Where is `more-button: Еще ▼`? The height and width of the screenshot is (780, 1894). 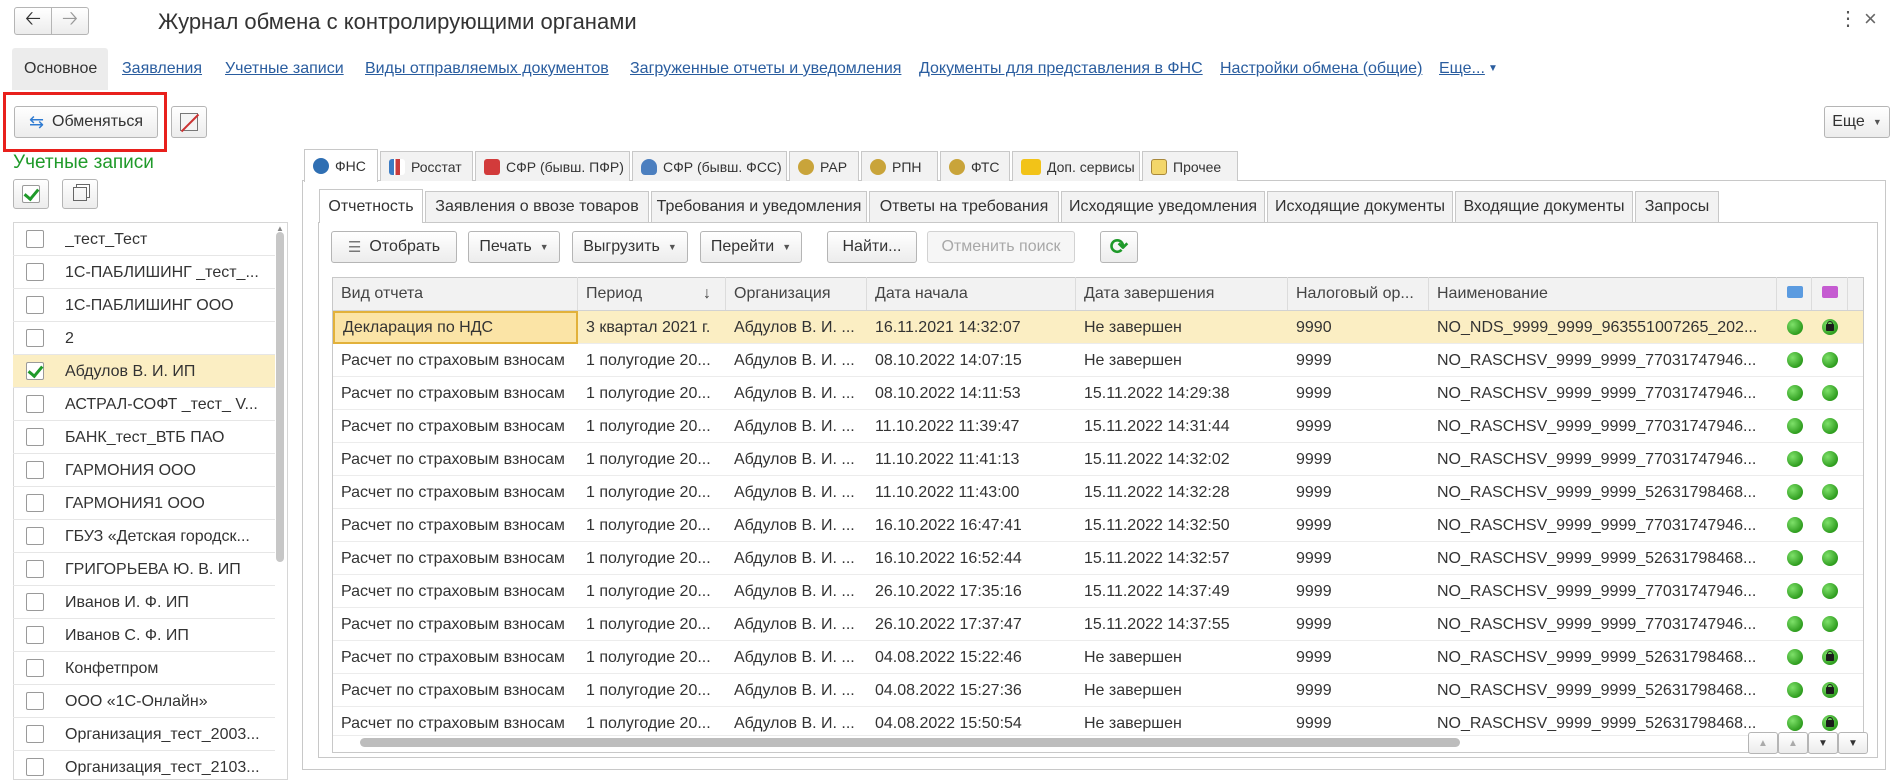 more-button: Еще ▼ is located at coordinates (1857, 122).